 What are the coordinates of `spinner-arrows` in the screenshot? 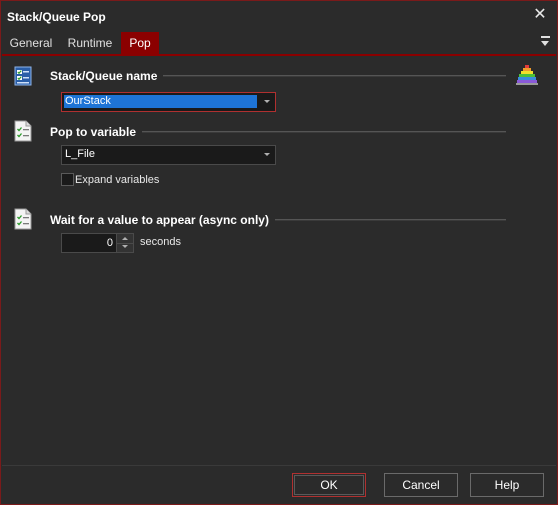 It's located at (124, 243).